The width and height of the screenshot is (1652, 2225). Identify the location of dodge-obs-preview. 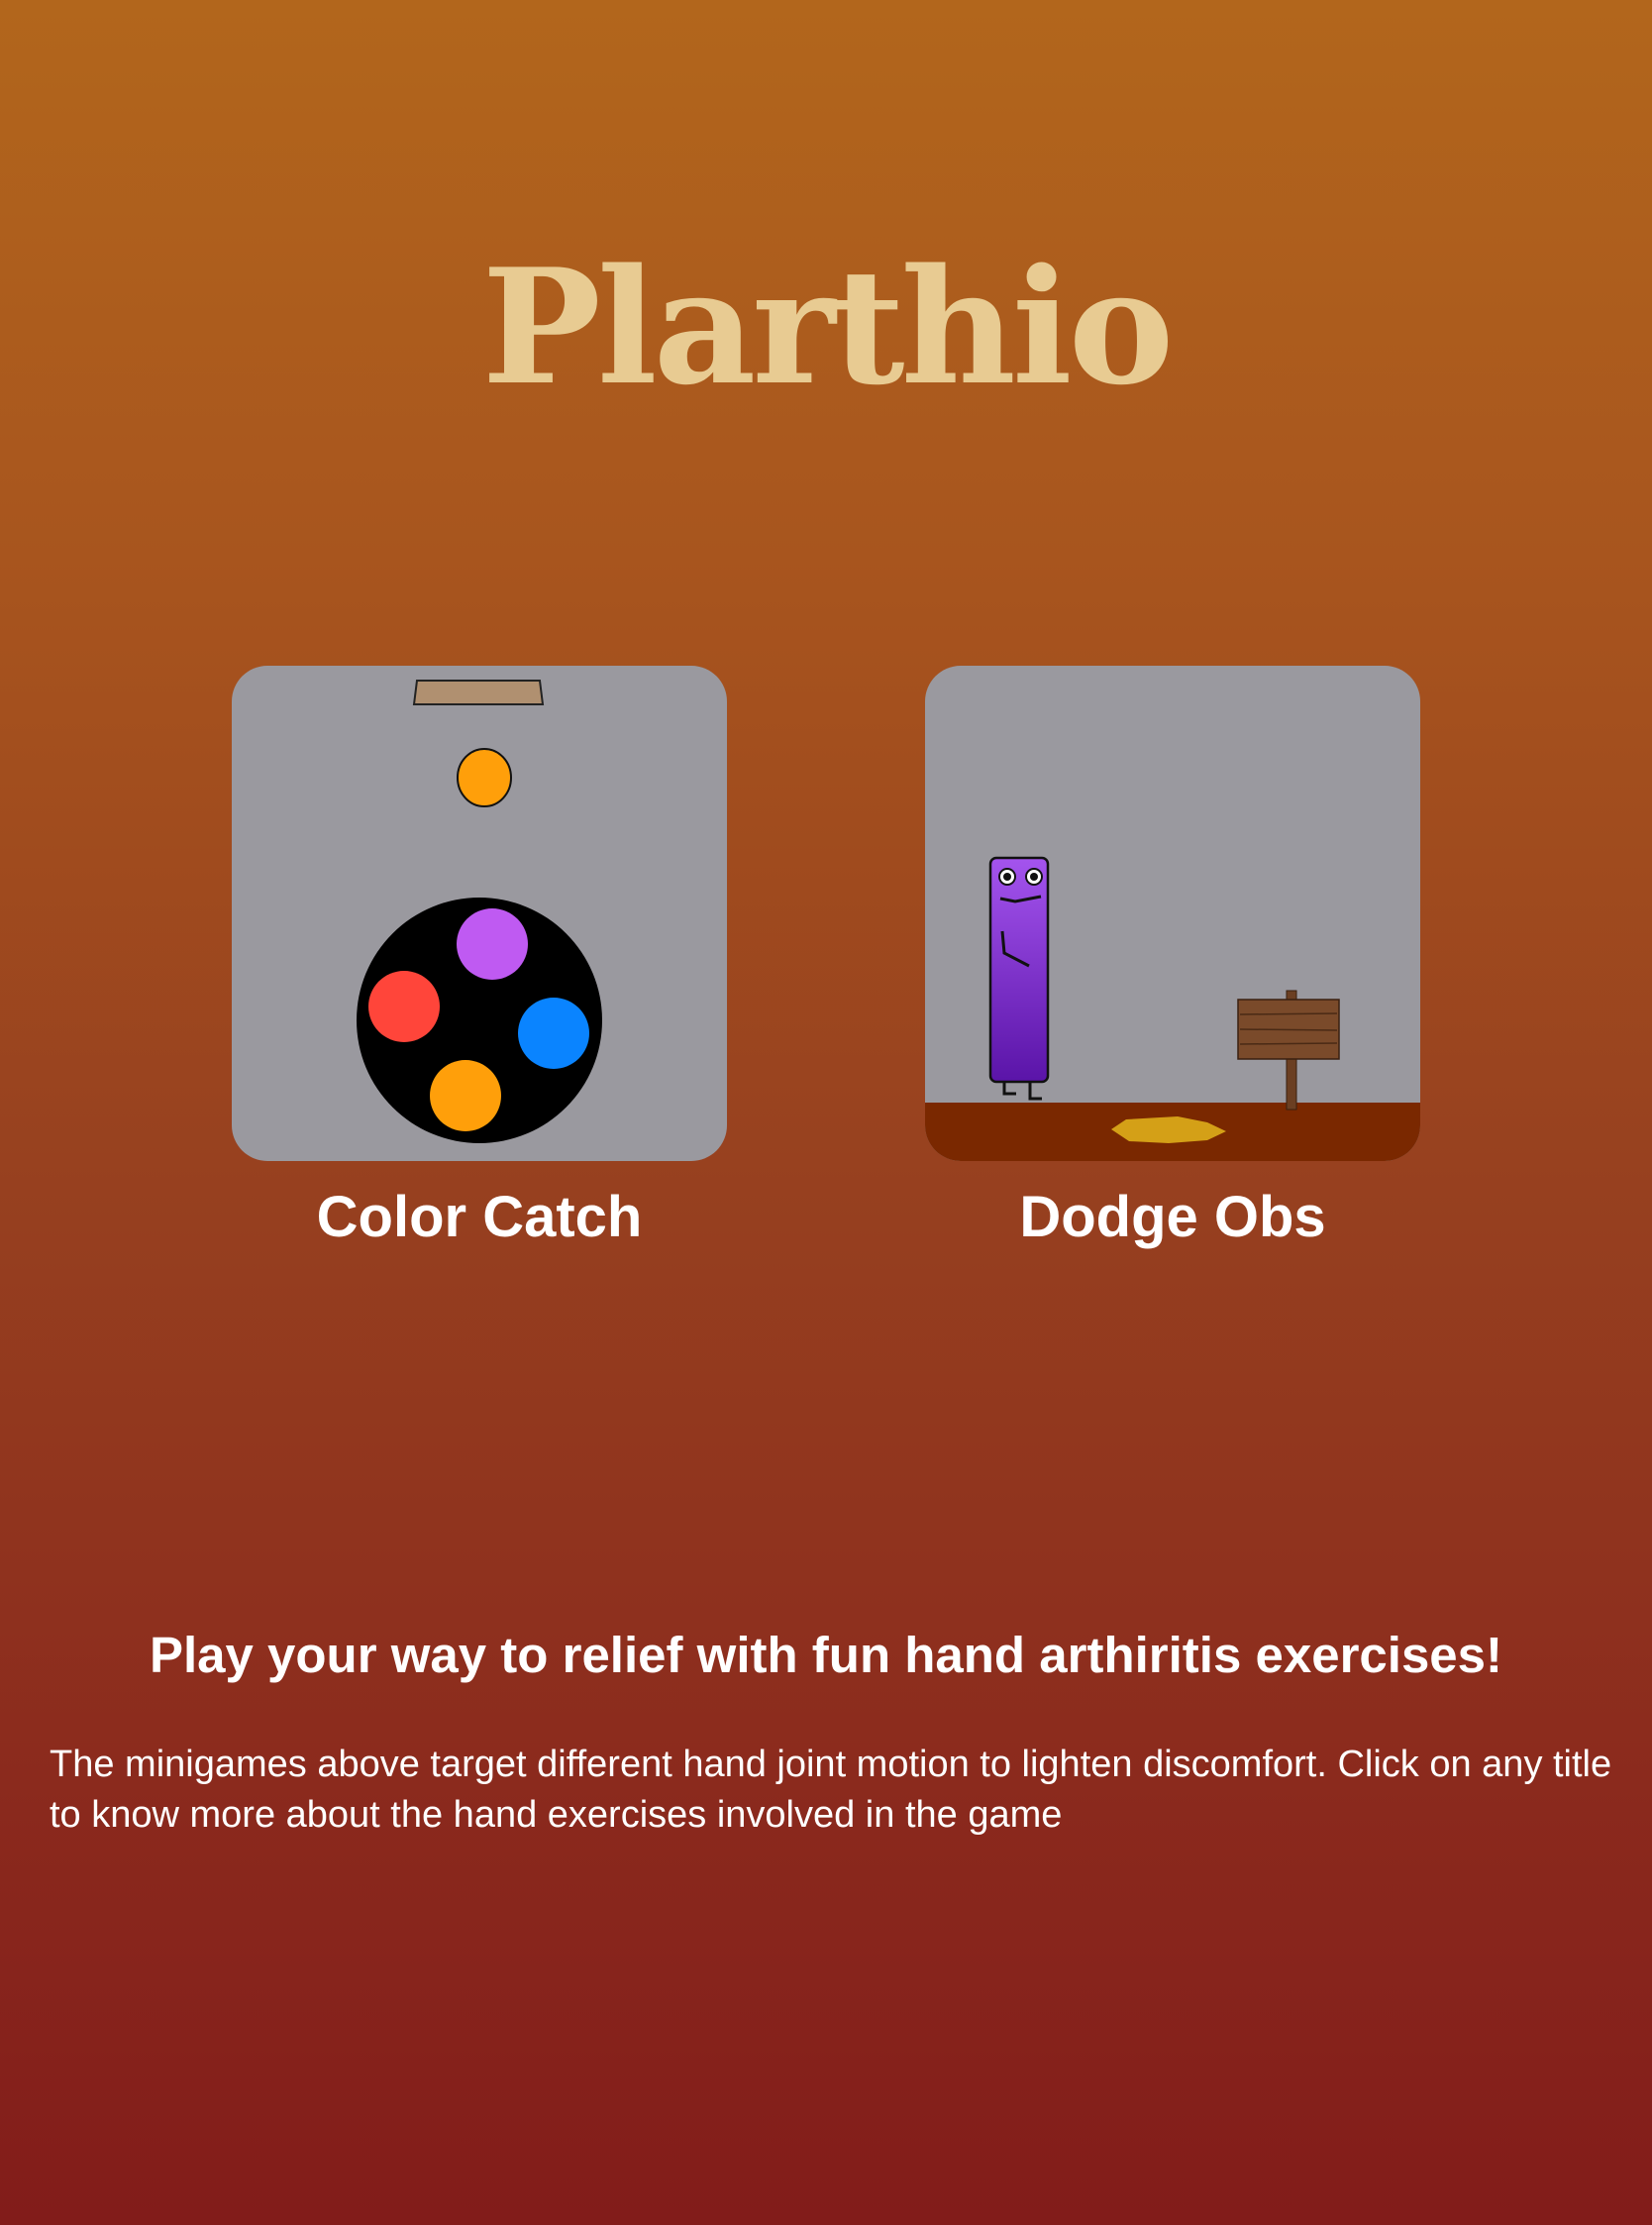
(1173, 913).